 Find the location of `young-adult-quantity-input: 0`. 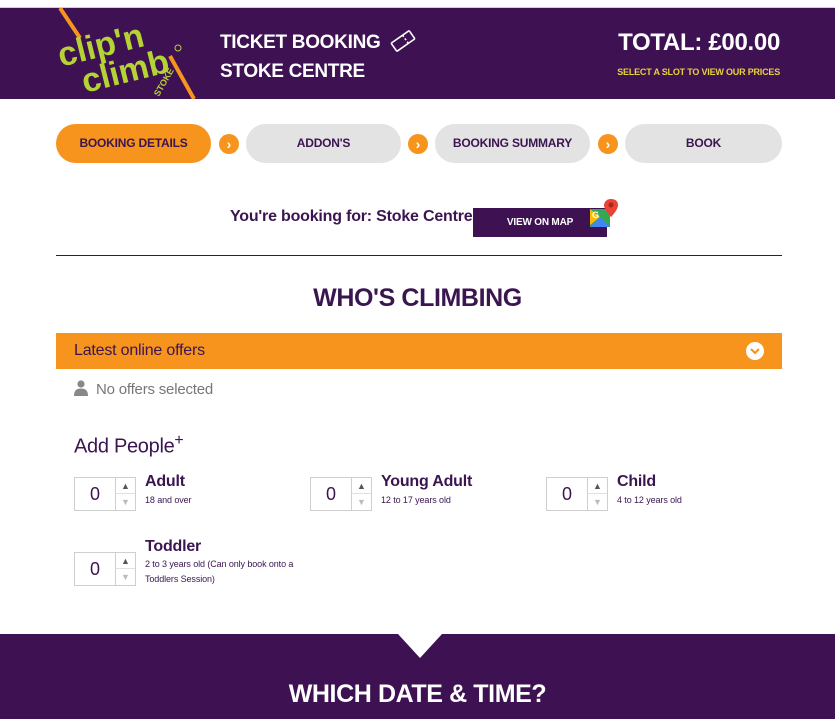

young-adult-quantity-input: 0 is located at coordinates (331, 494).